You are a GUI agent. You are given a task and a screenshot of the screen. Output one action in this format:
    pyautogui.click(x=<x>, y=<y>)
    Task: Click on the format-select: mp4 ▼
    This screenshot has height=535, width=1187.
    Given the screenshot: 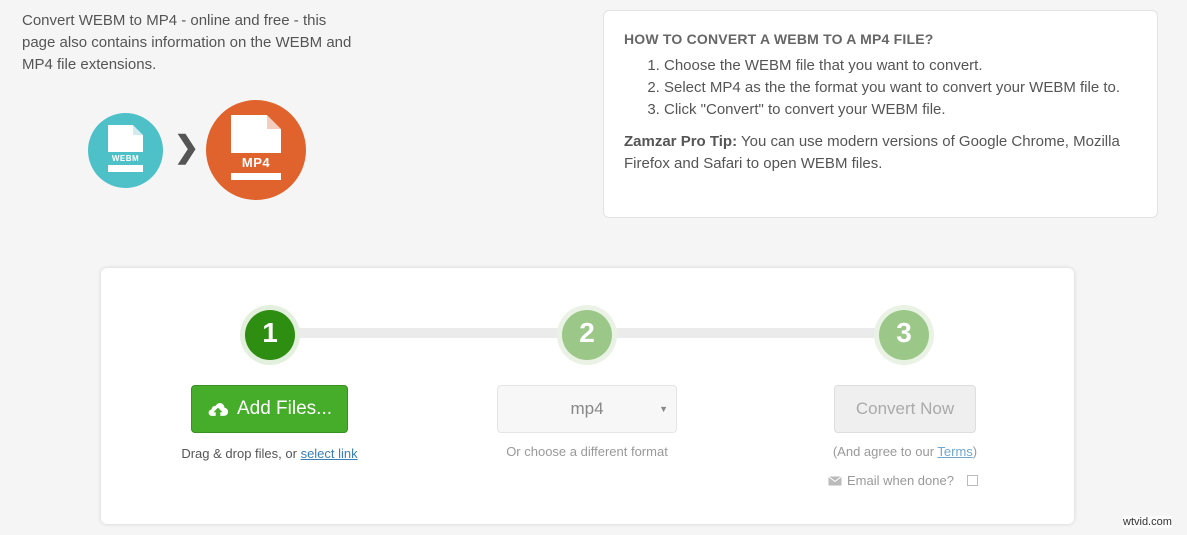 What is the action you would take?
    pyautogui.click(x=587, y=409)
    